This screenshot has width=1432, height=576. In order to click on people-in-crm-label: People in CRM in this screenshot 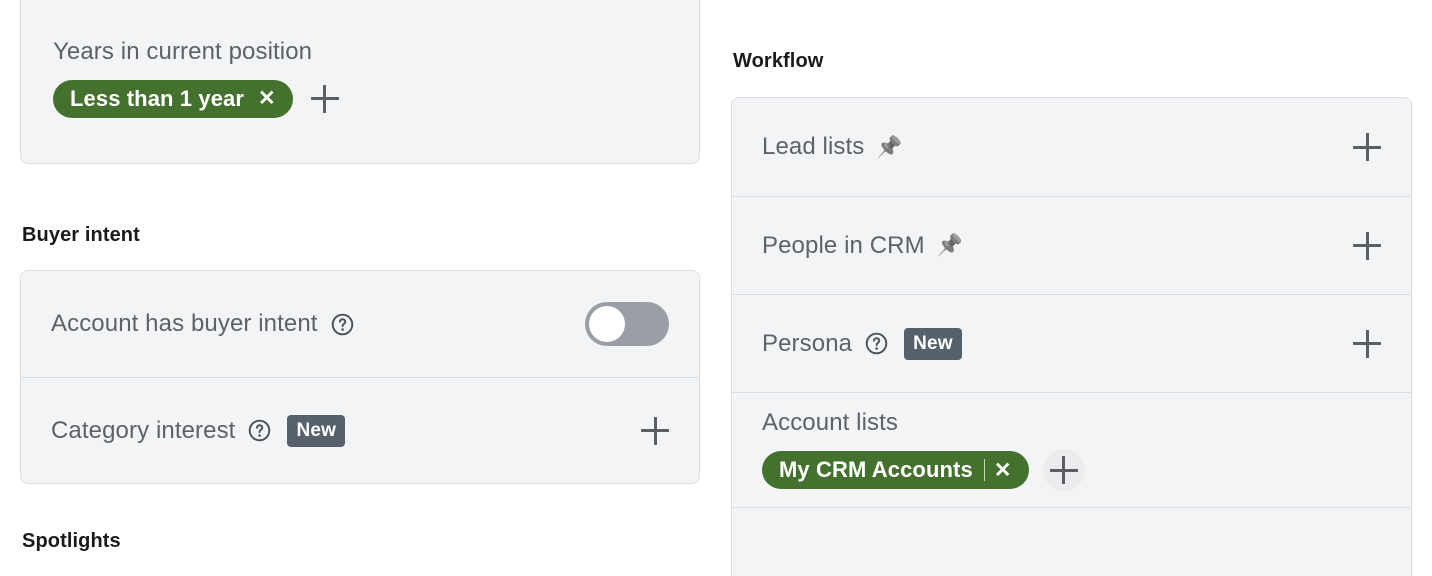, I will do `click(843, 245)`.